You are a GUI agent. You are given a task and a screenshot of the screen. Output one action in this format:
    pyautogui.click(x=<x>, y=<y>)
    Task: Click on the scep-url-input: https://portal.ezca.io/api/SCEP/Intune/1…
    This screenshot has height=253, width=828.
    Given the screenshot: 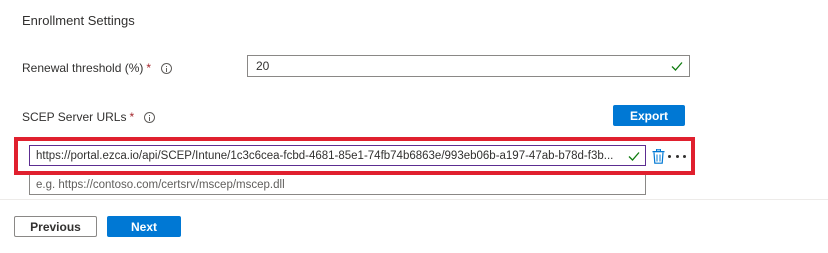 What is the action you would take?
    pyautogui.click(x=337, y=155)
    